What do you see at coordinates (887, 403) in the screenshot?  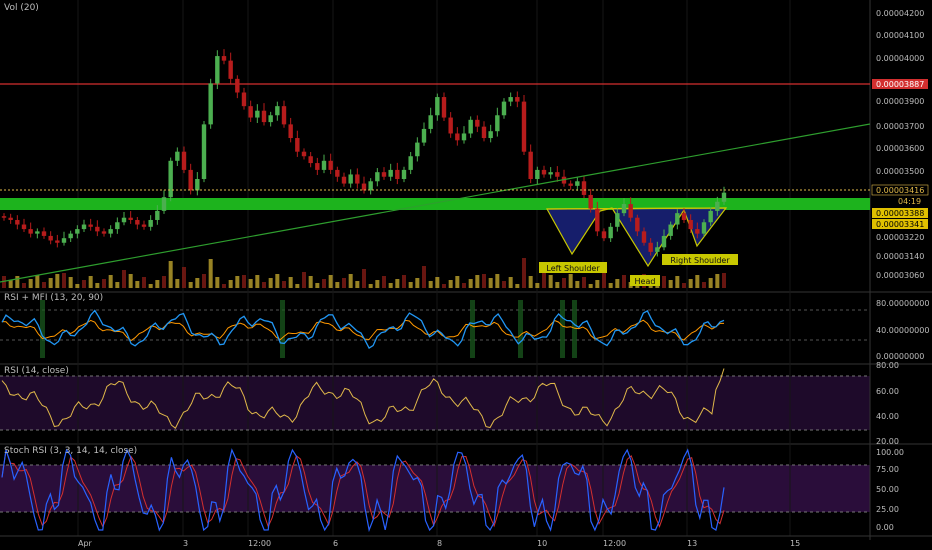 I see `rsi-axis: 80.00 60.00 40.00 20.00` at bounding box center [887, 403].